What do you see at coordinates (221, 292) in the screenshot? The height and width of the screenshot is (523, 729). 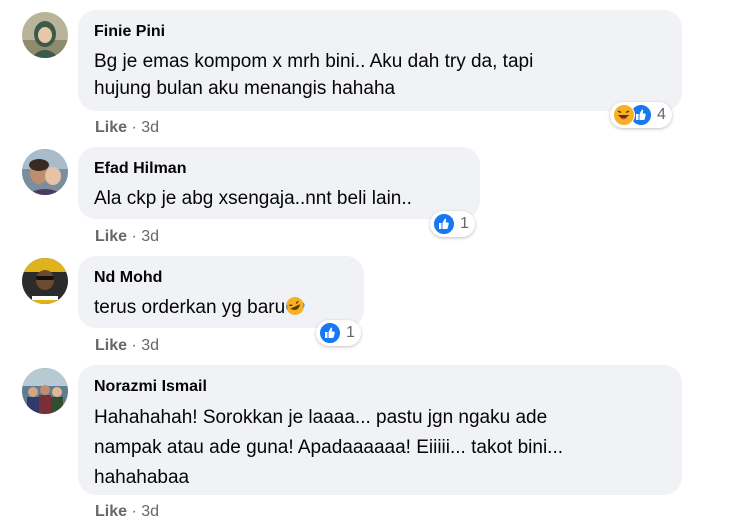 I see `comment-bubble: Nd Mohd terus orderkan yg baru` at bounding box center [221, 292].